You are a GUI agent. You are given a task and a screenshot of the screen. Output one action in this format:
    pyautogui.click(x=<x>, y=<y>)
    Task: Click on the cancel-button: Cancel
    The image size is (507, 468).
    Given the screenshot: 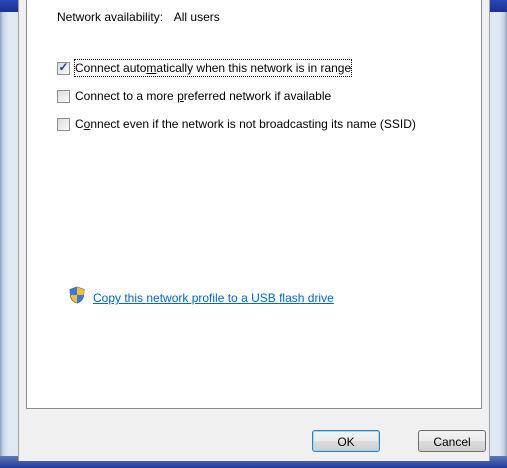 What is the action you would take?
    pyautogui.click(x=452, y=441)
    